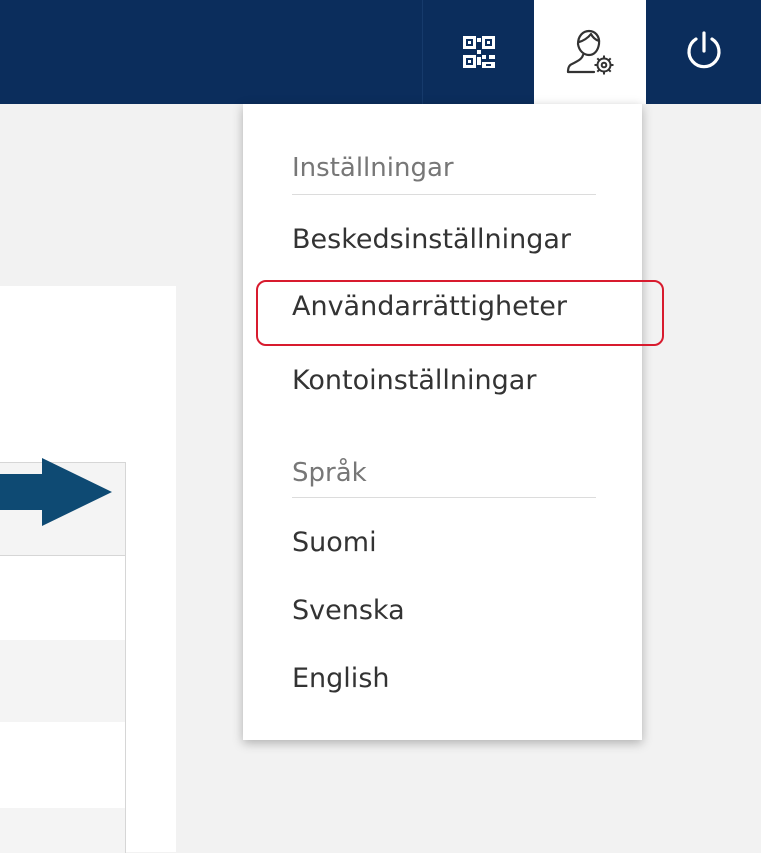 This screenshot has width=761, height=853. I want to click on power-icon, so click(703, 50).